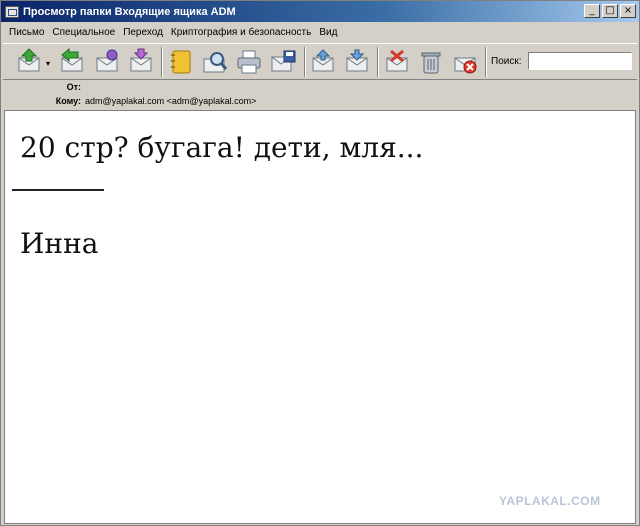 Image resolution: width=640 pixels, height=526 pixels. What do you see at coordinates (12, 11) in the screenshot?
I see `window-icon` at bounding box center [12, 11].